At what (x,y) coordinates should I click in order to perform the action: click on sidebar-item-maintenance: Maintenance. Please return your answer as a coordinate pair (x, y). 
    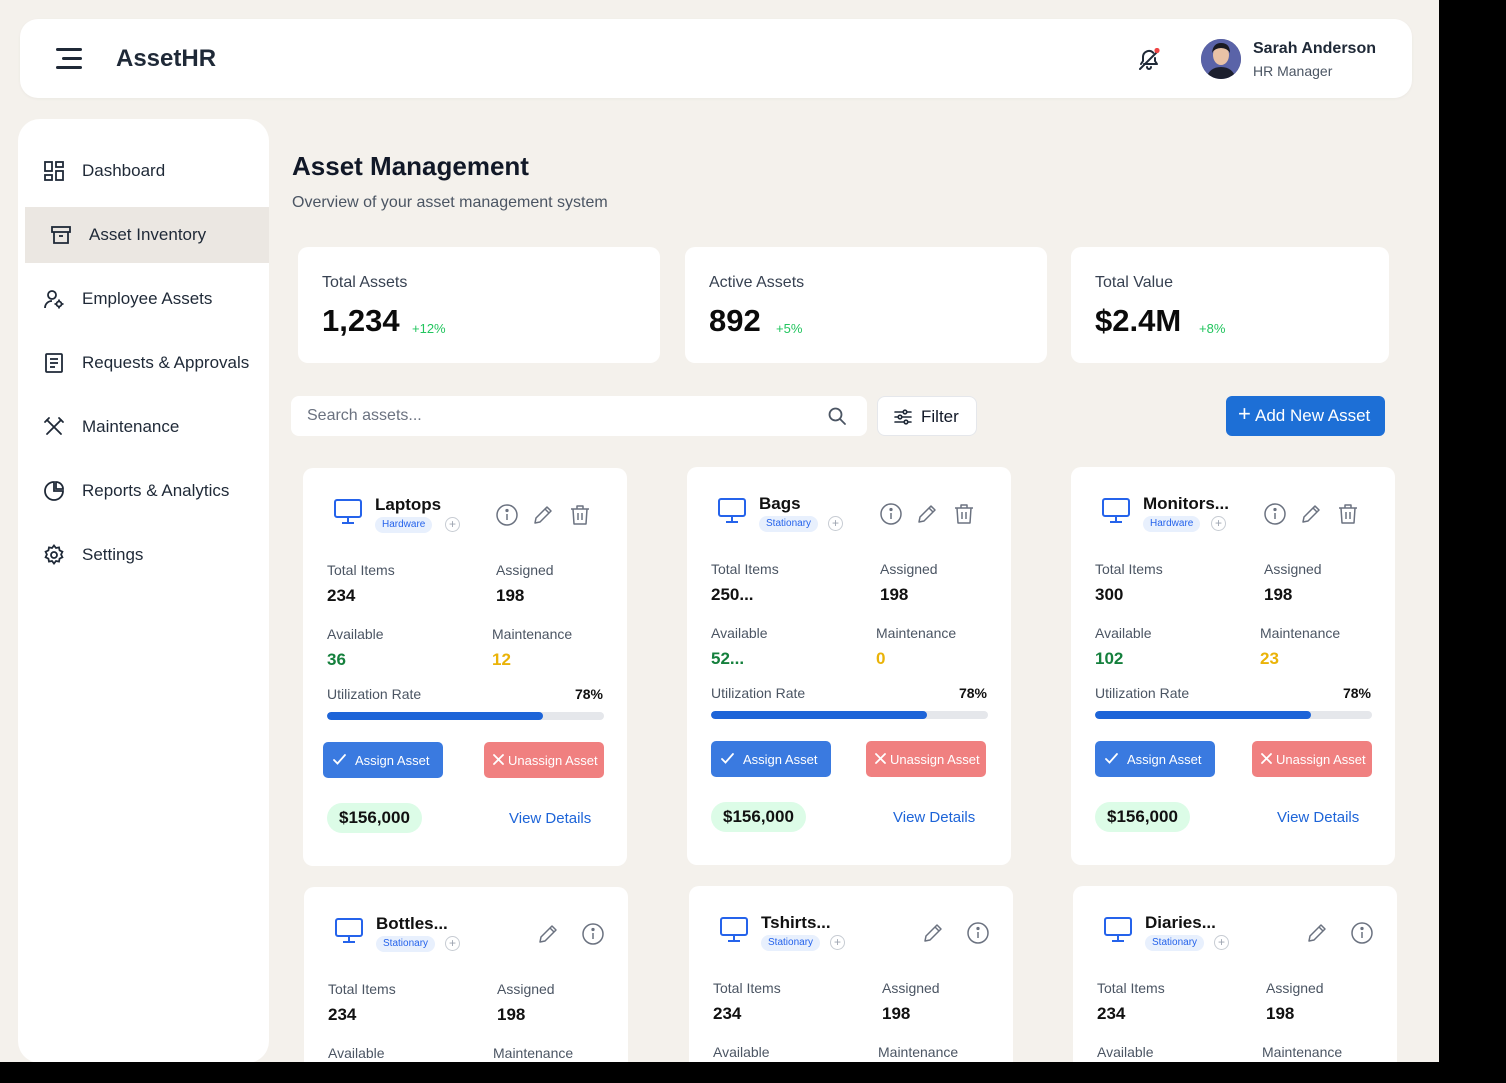
    Looking at the image, I should click on (147, 427).